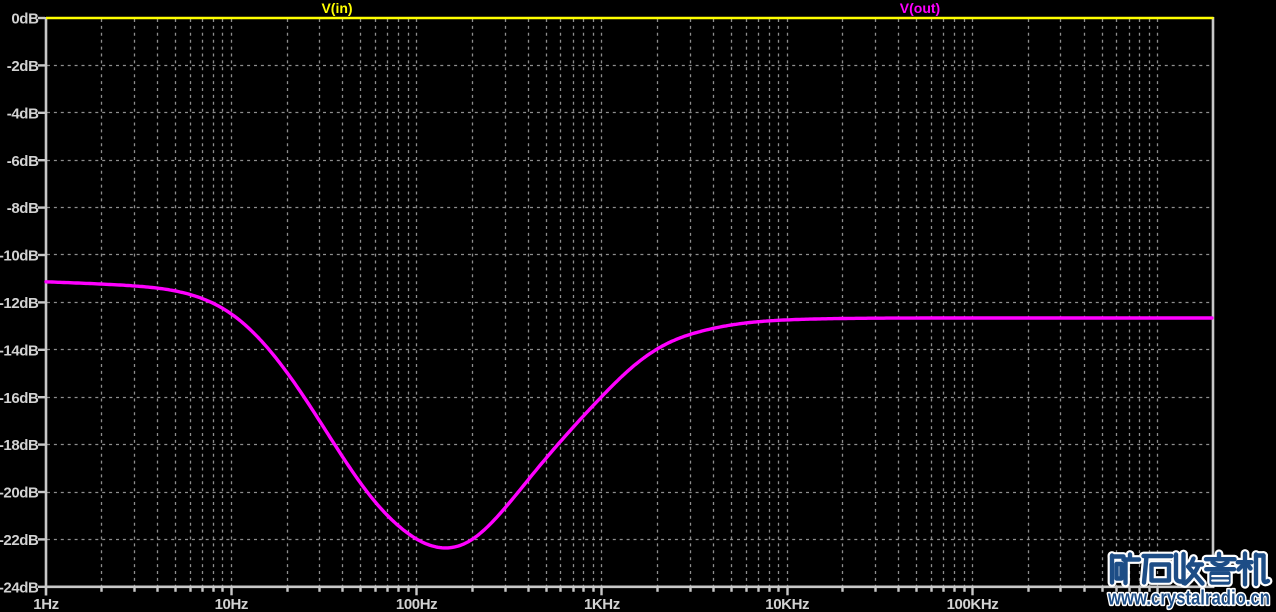 This screenshot has width=1276, height=612. Describe the element at coordinates (19, 256) in the screenshot. I see `svg-text: -10dB` at that location.